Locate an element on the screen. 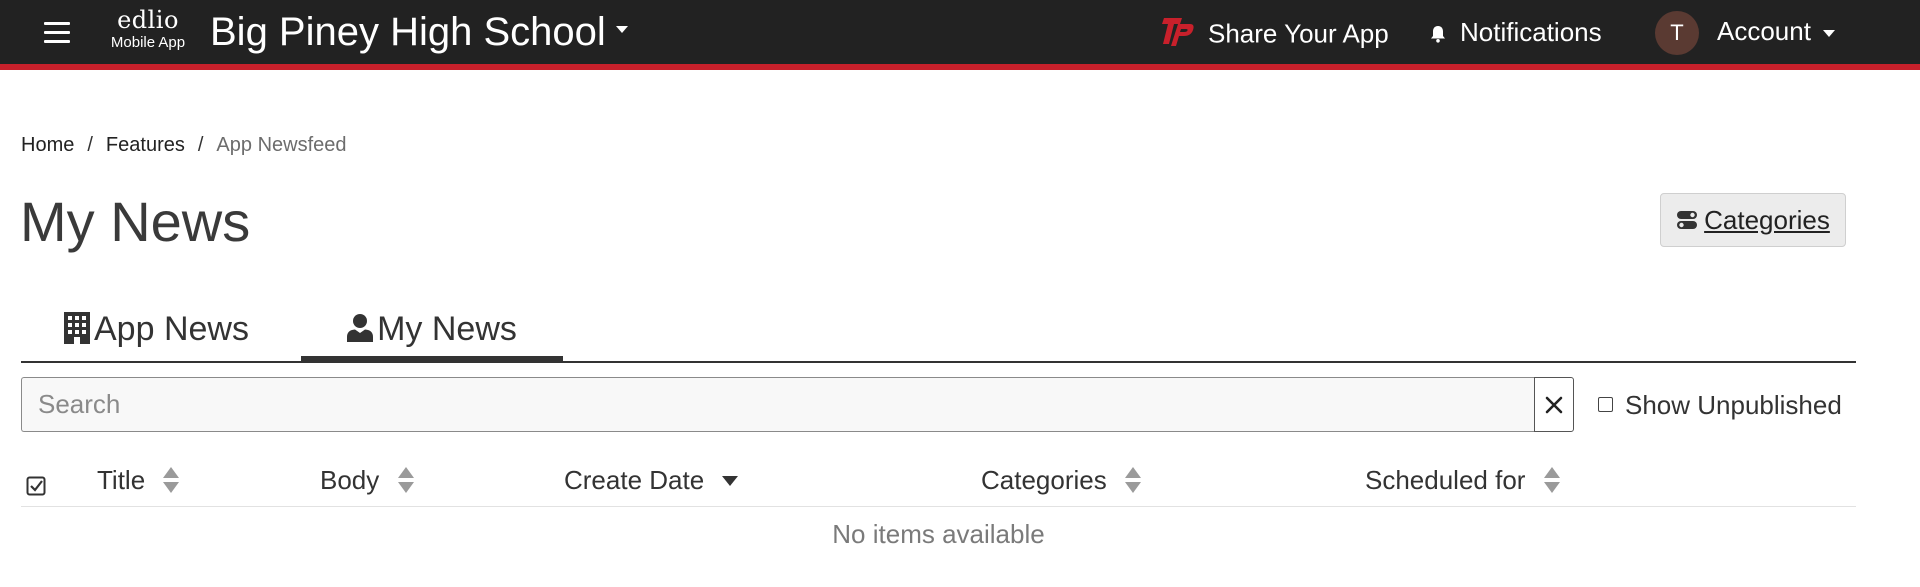 Image resolution: width=1920 pixels, height=587 pixels. school-selector: Big Piney High School is located at coordinates (419, 32).